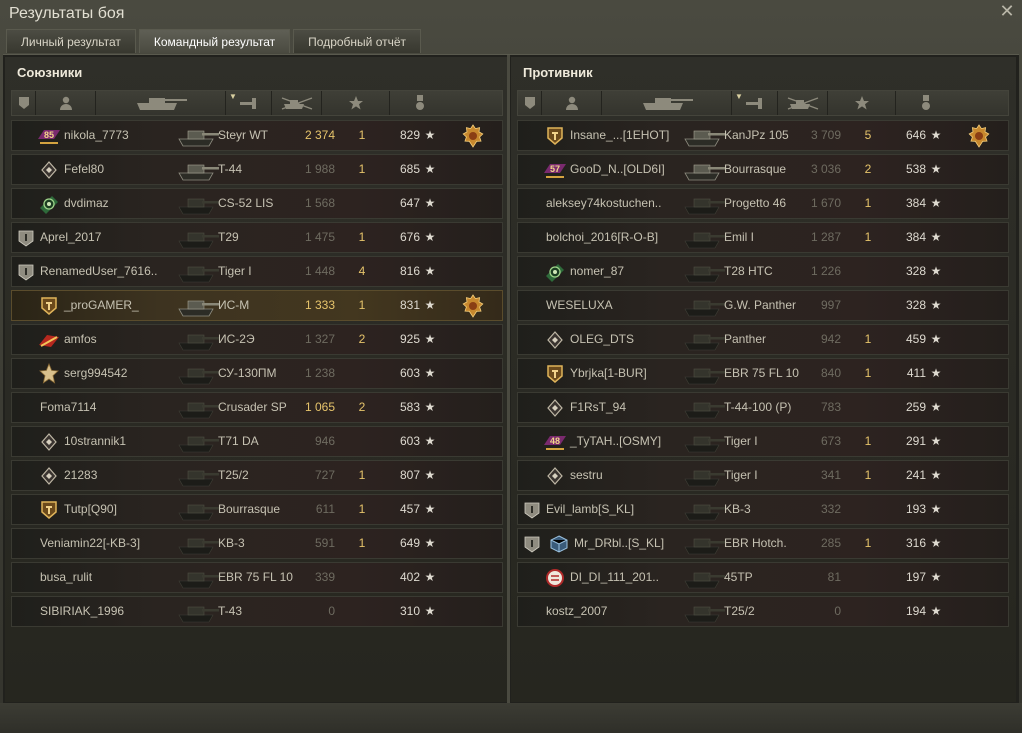  What do you see at coordinates (101, 305) in the screenshot?
I see `player-name: _proGAMER_` at bounding box center [101, 305].